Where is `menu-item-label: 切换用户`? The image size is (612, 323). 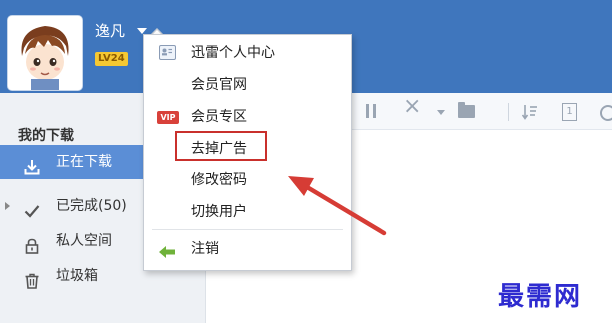
menu-item-label: 切换用户 is located at coordinates (219, 212).